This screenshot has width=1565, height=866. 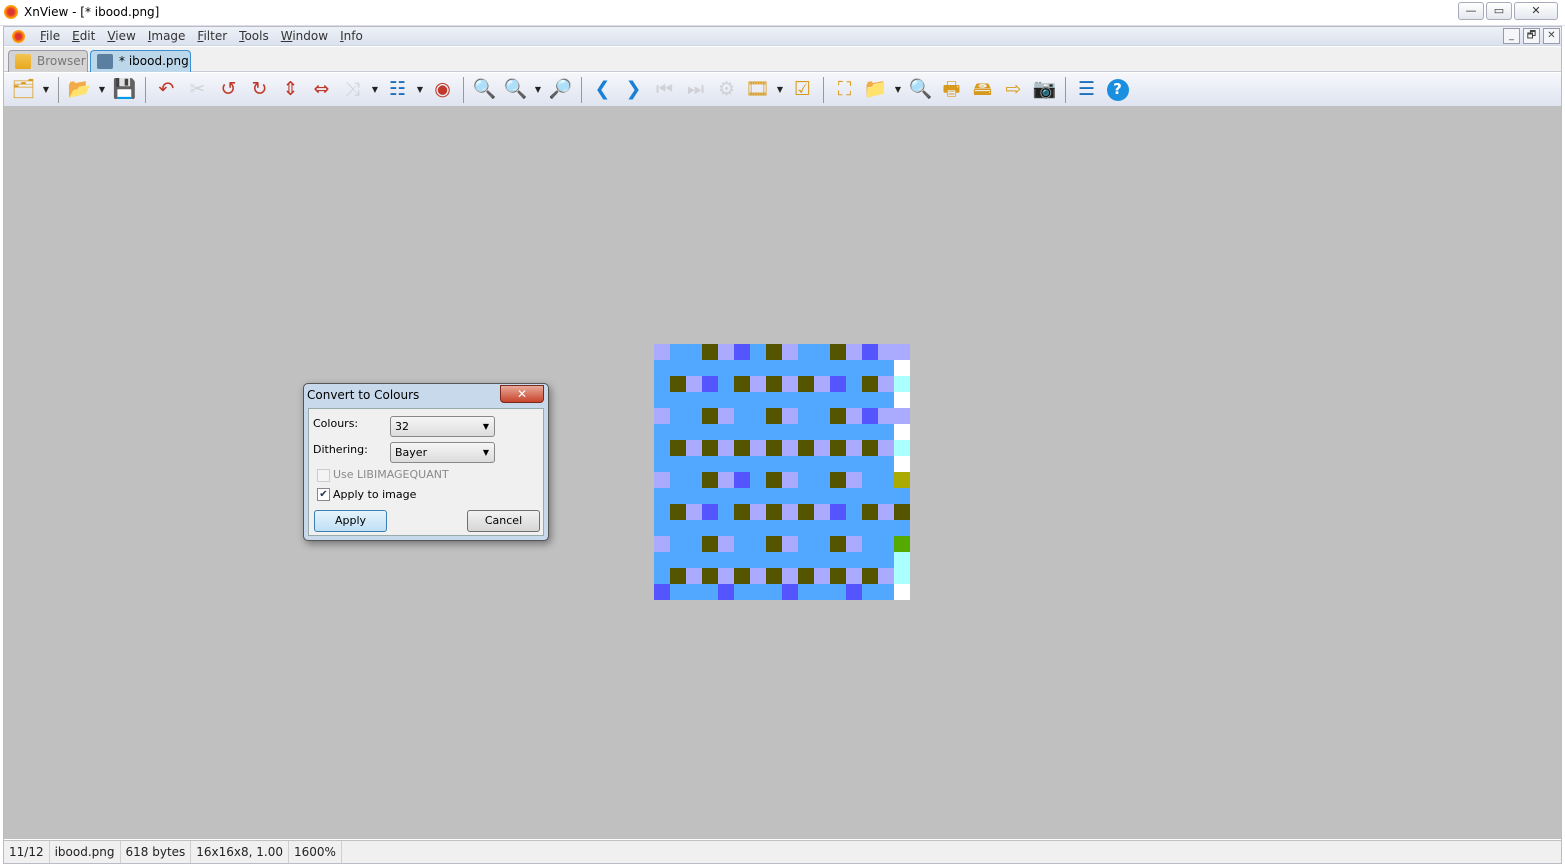 What do you see at coordinates (352, 90) in the screenshot?
I see `transform-button: ⤨` at bounding box center [352, 90].